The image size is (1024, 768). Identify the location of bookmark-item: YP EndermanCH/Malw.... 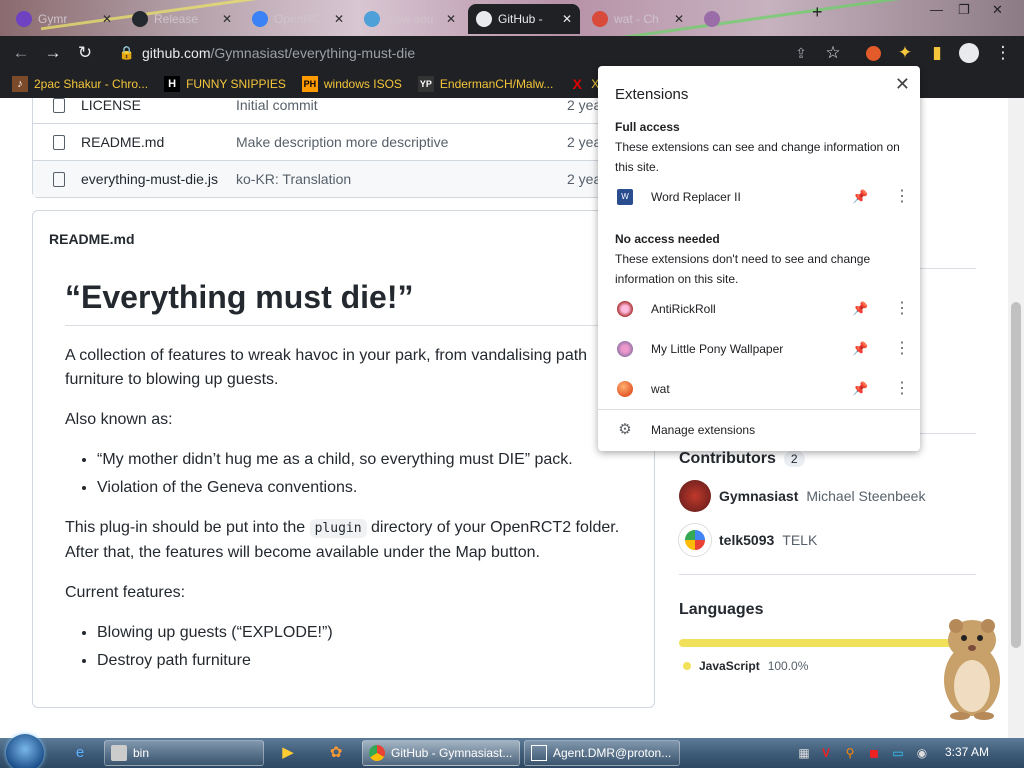
(485, 84).